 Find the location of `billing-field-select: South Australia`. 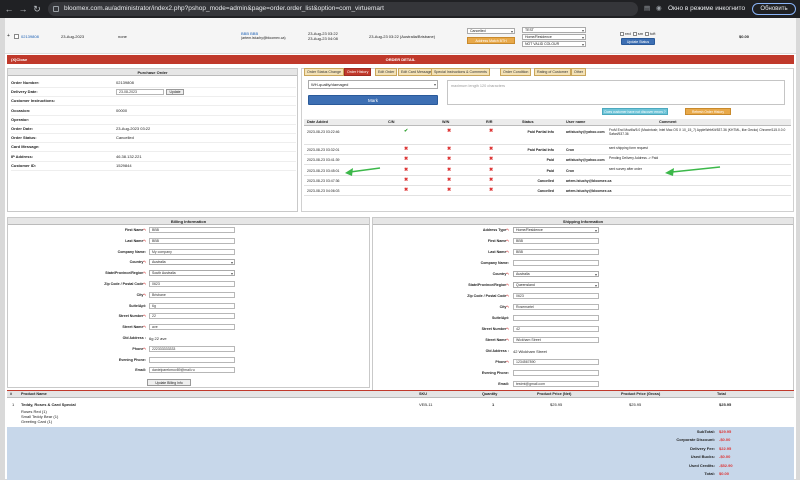

billing-field-select: South Australia is located at coordinates (192, 273).